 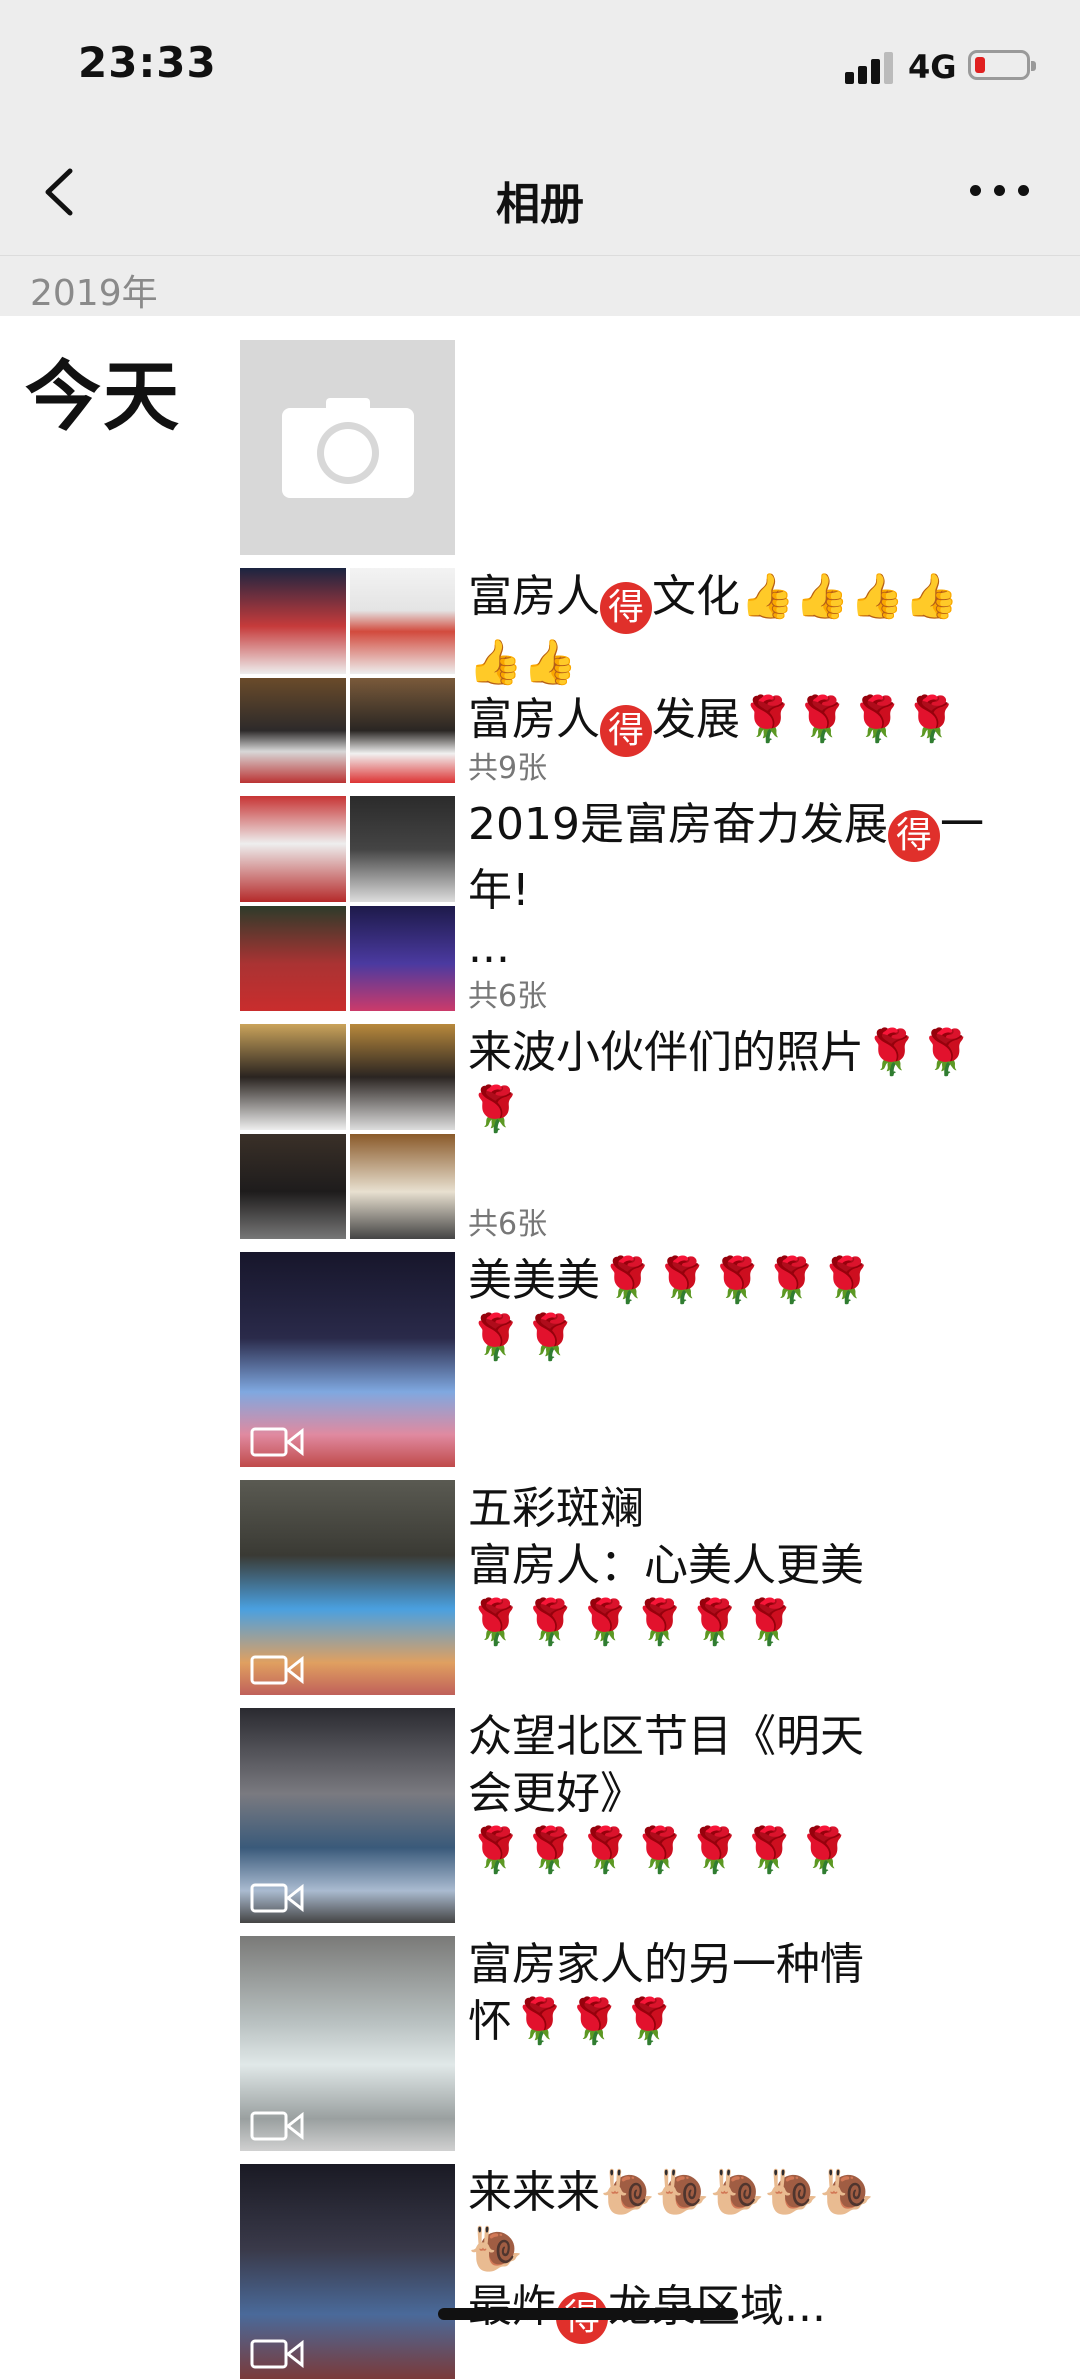 What do you see at coordinates (147, 62) in the screenshot?
I see `status-time: 23:33` at bounding box center [147, 62].